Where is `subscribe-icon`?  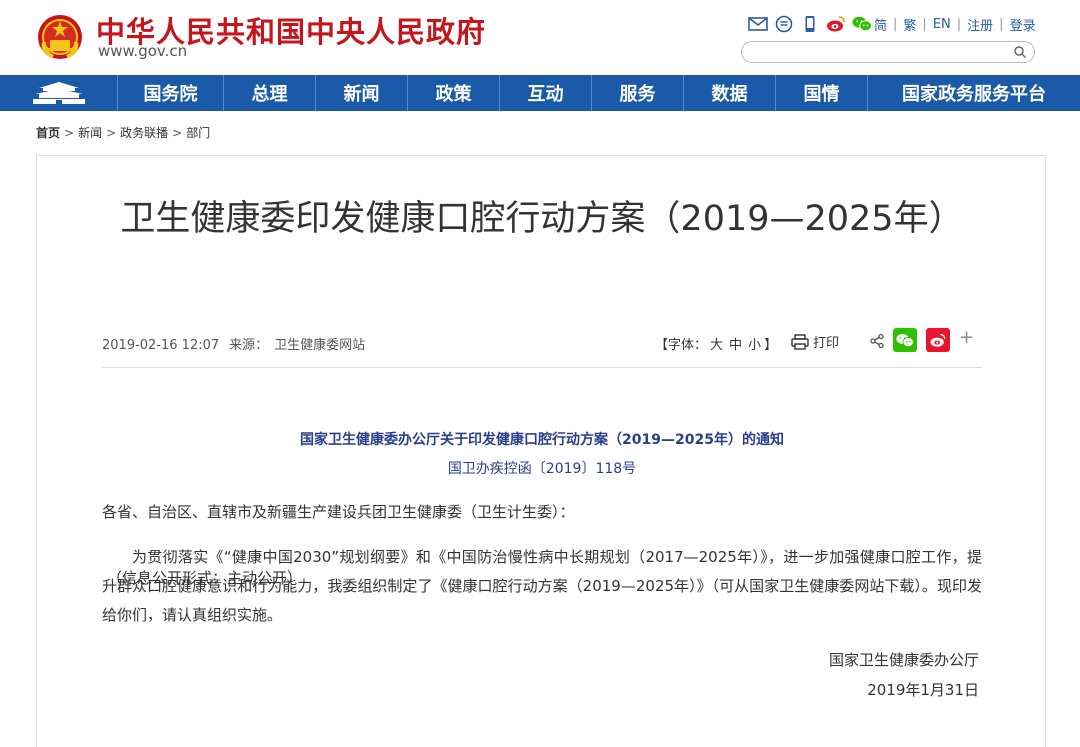
subscribe-icon is located at coordinates (784, 24).